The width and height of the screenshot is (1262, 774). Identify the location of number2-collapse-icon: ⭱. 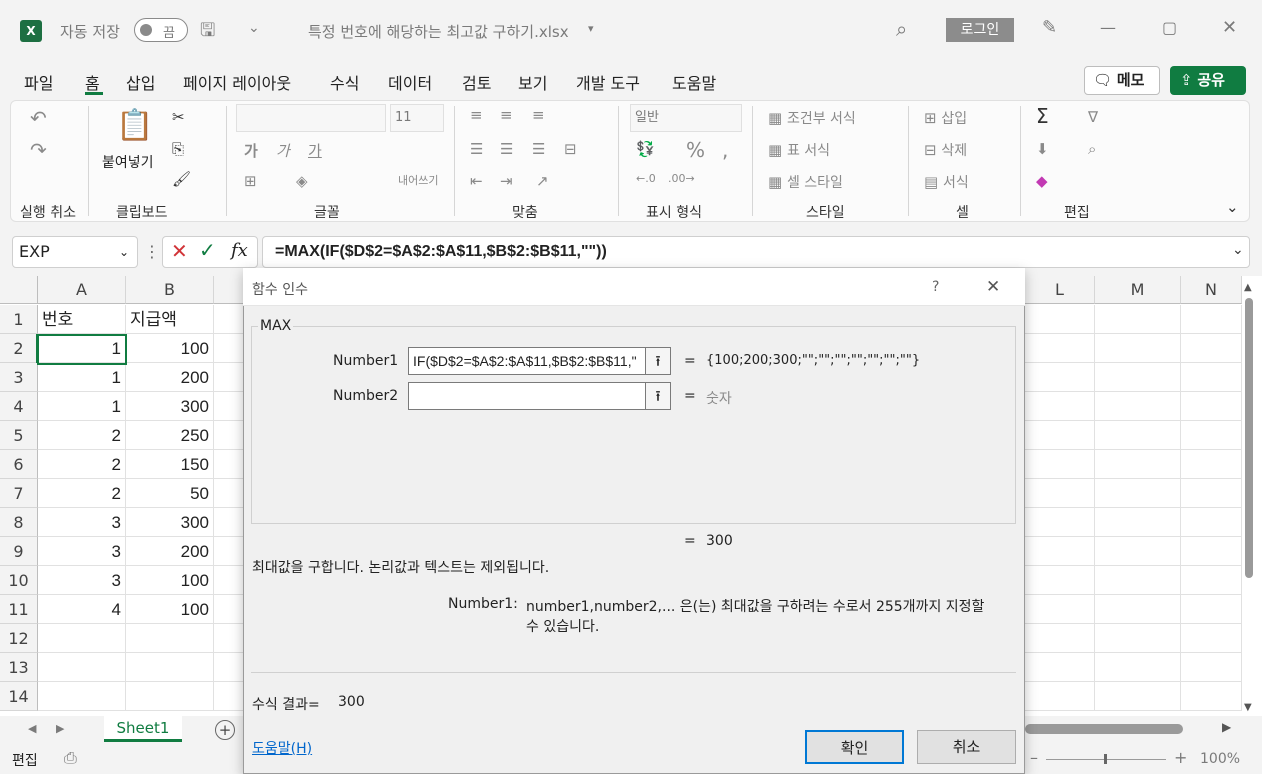
(658, 396).